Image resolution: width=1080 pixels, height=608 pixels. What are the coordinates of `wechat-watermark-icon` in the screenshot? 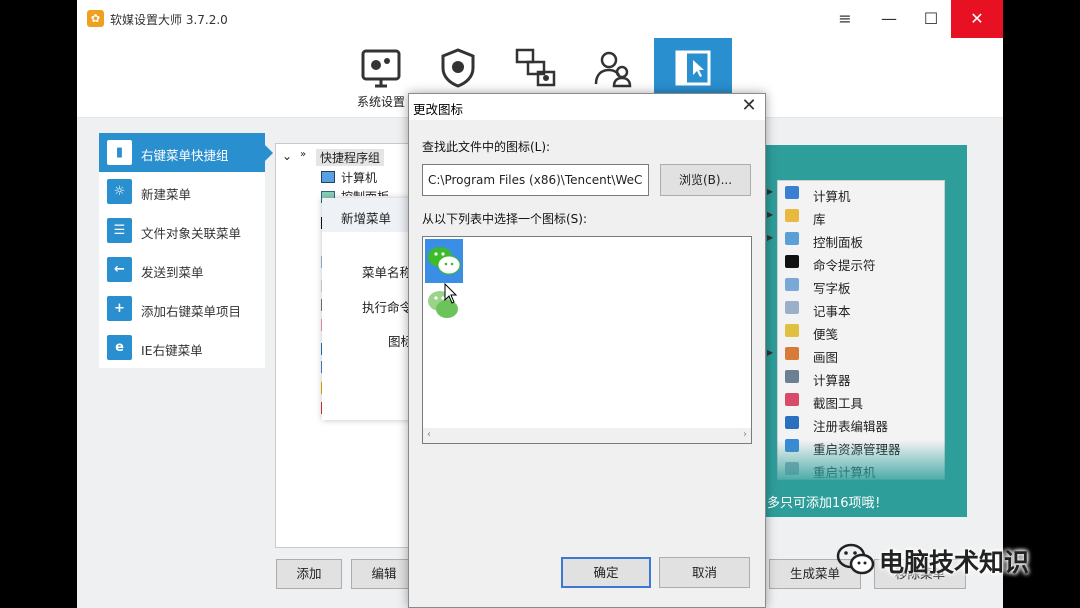 It's located at (855, 559).